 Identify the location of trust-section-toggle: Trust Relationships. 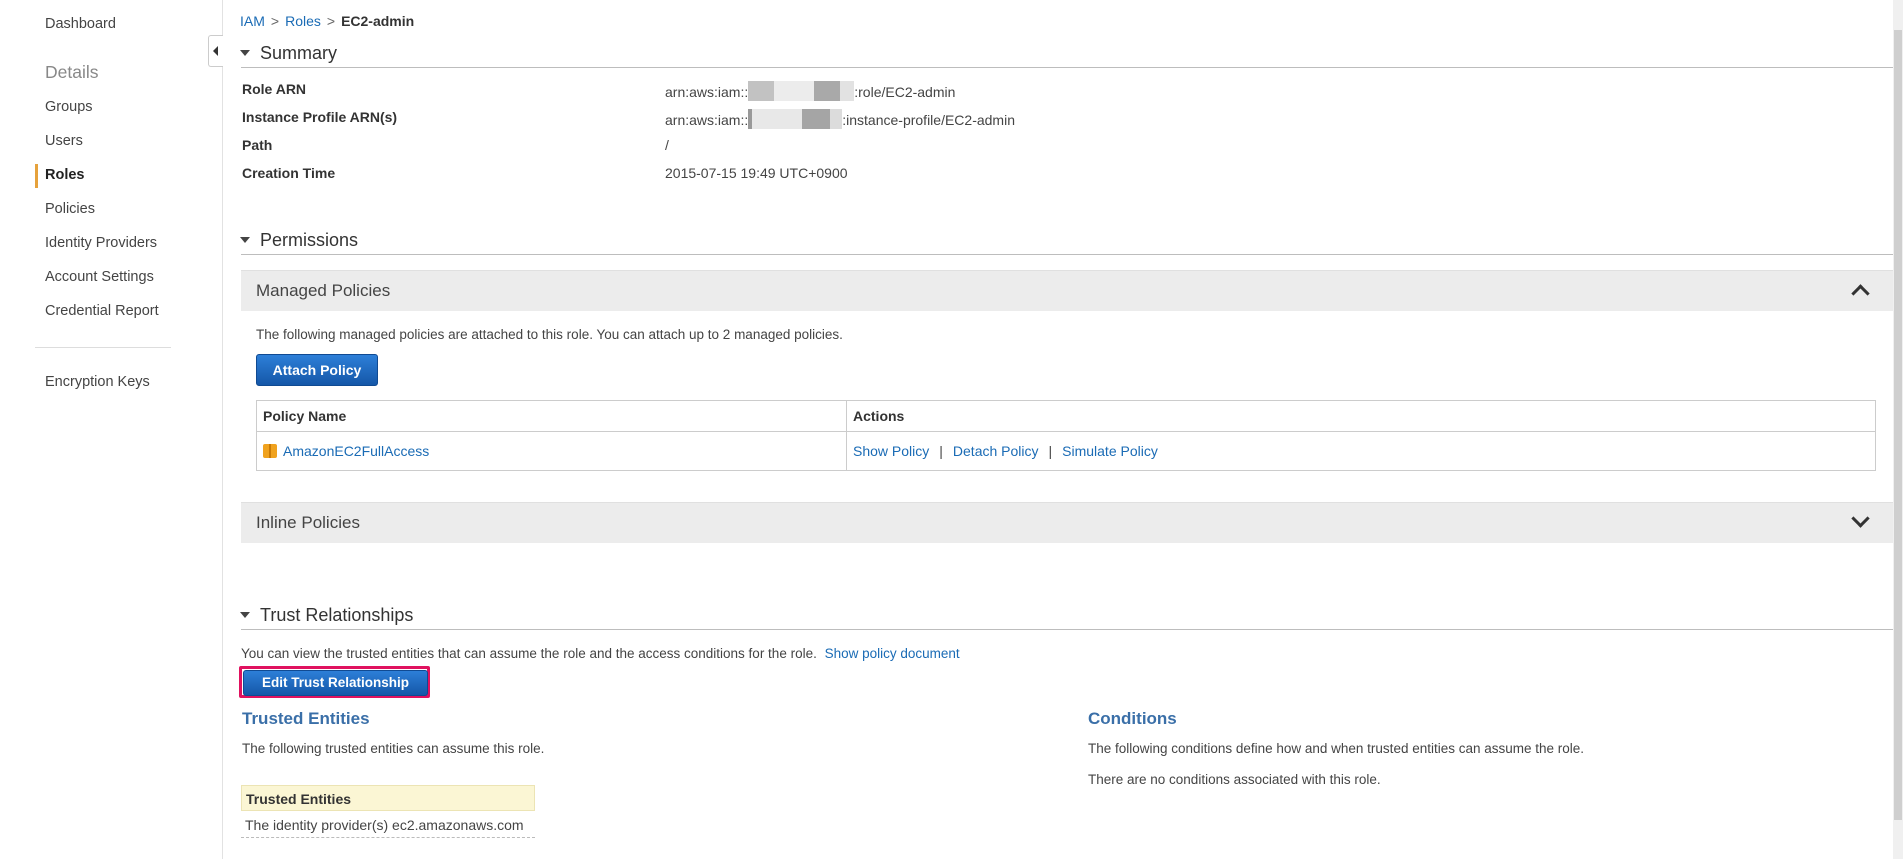
(326, 615).